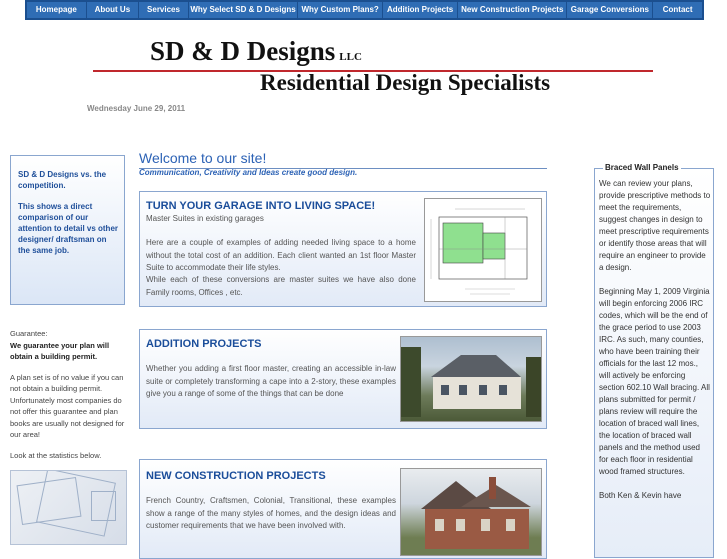 The width and height of the screenshot is (727, 559). What do you see at coordinates (678, 10) in the screenshot?
I see `nav-item-contact: Contact` at bounding box center [678, 10].